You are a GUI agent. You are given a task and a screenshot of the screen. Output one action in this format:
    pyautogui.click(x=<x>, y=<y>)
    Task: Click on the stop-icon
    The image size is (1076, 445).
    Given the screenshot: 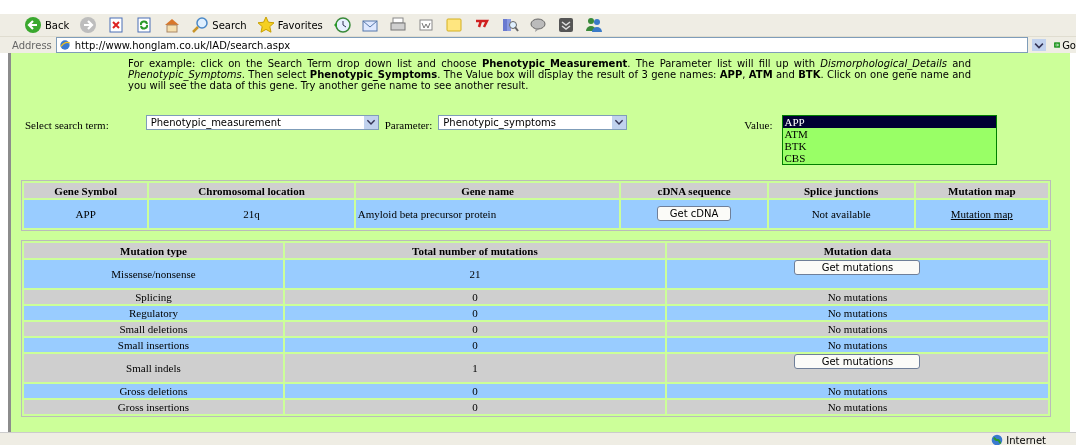 What is the action you would take?
    pyautogui.click(x=116, y=25)
    